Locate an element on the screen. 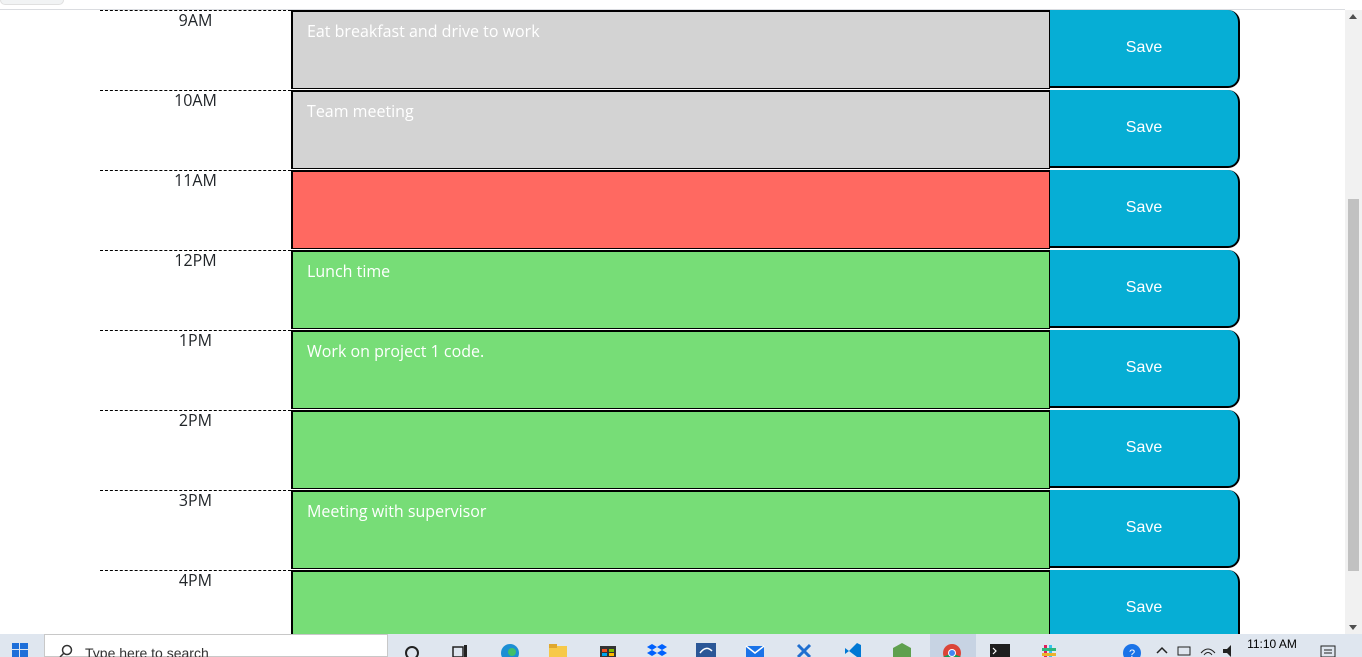  hour-label: 1PM is located at coordinates (195, 369).